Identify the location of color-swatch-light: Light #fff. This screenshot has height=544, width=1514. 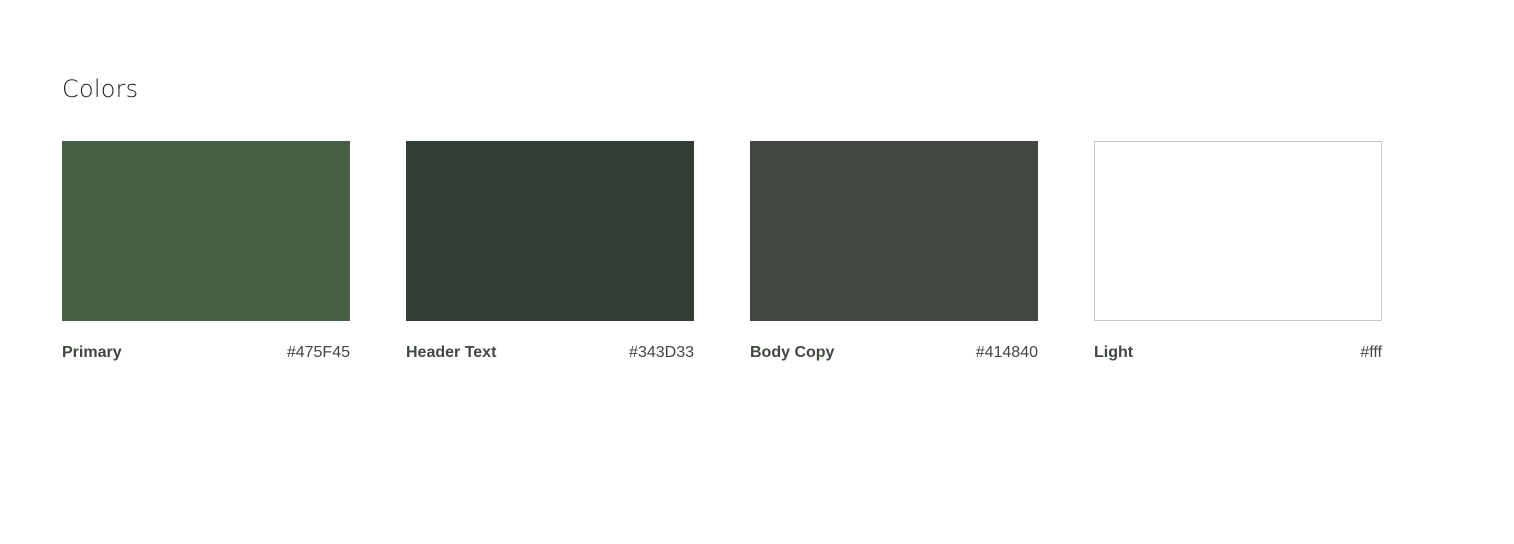
(1238, 252).